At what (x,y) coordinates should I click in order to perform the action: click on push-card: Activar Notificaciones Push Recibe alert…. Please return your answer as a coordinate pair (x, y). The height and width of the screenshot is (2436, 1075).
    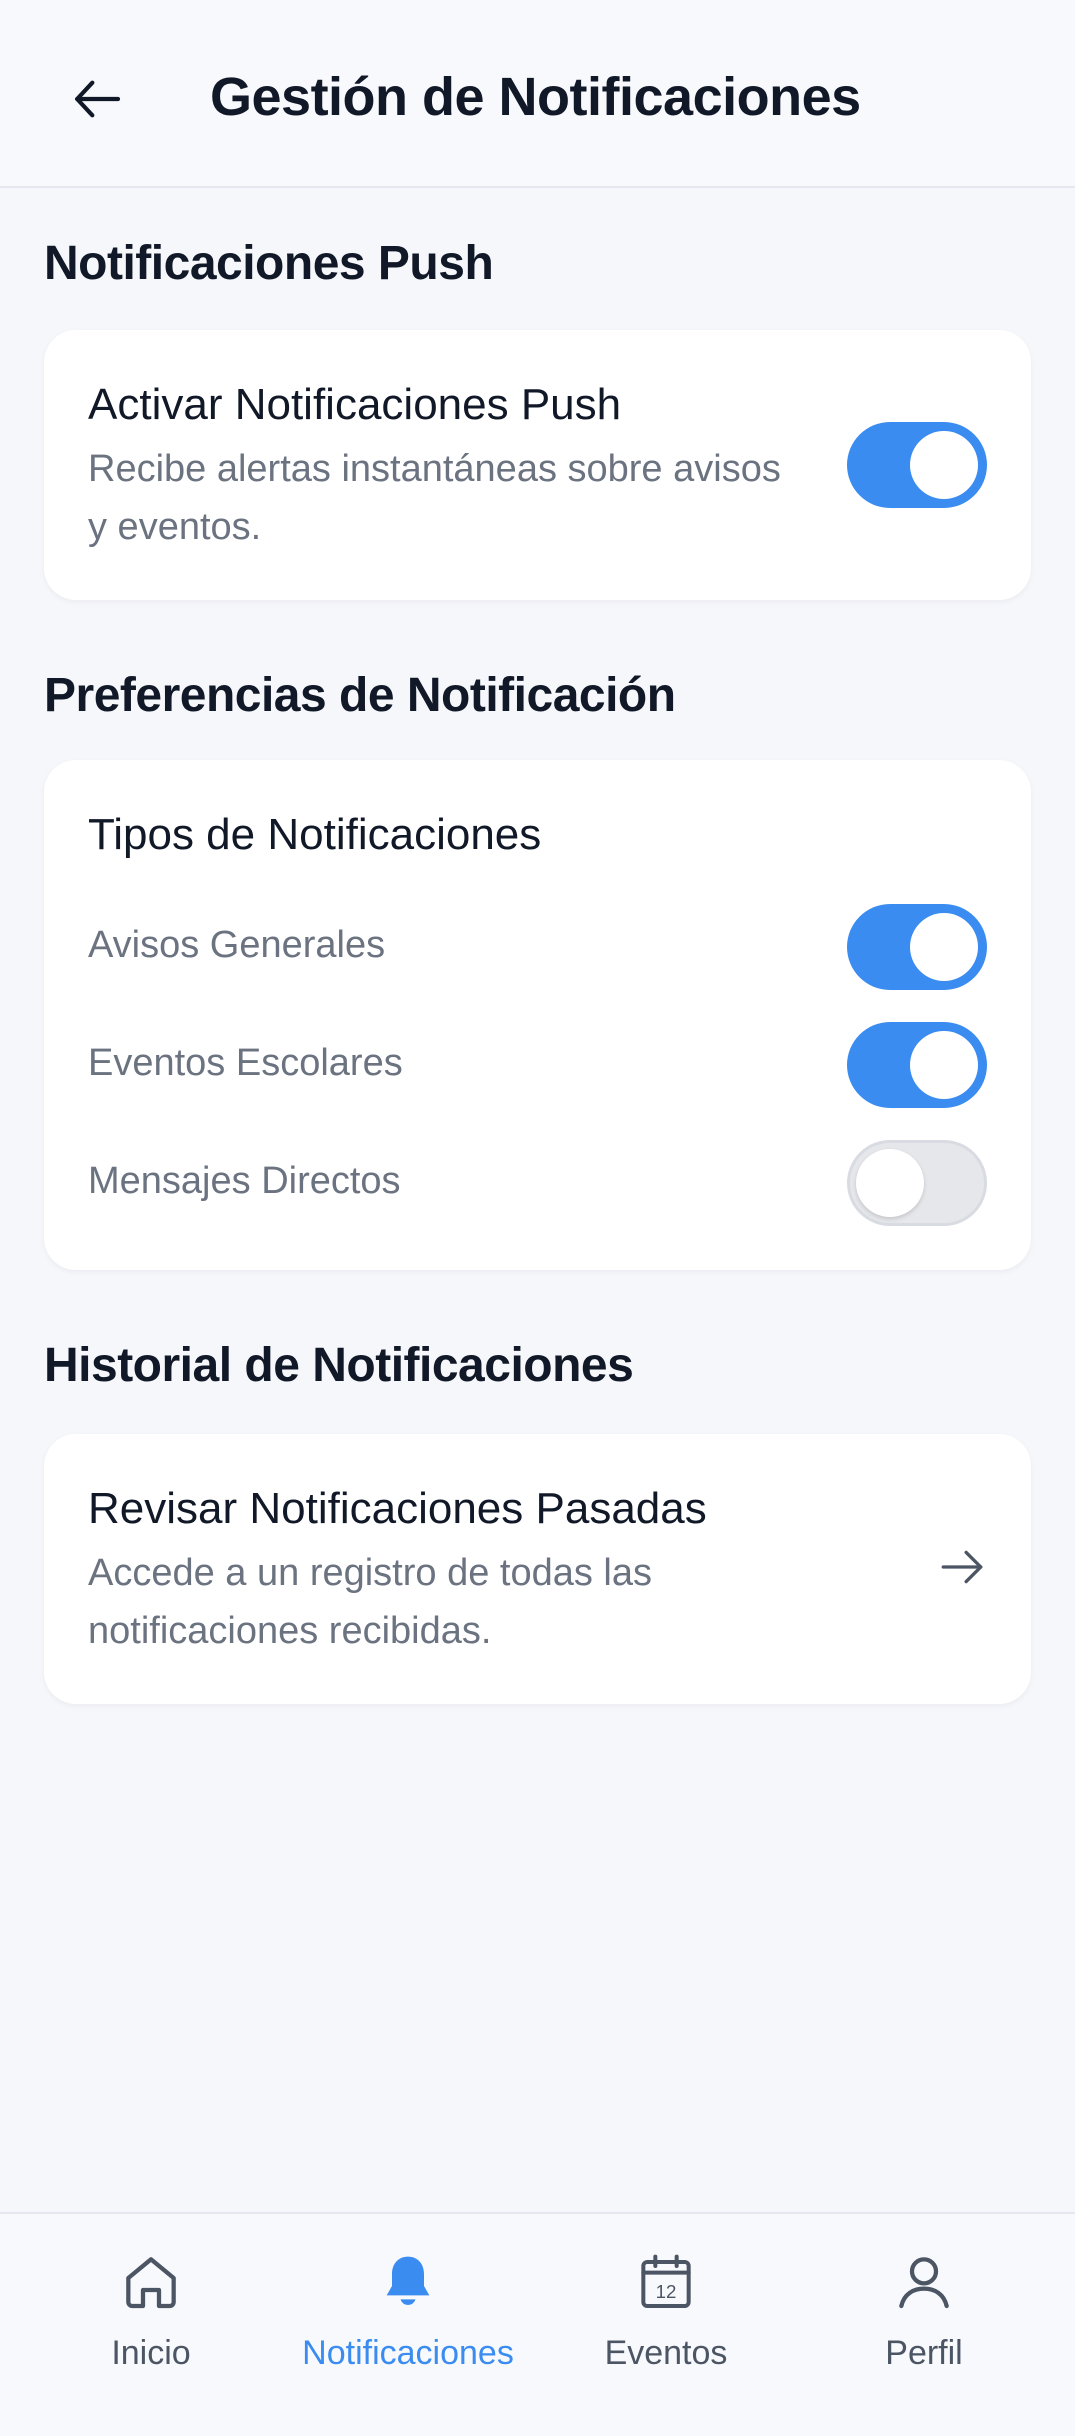
    Looking at the image, I should click on (537, 465).